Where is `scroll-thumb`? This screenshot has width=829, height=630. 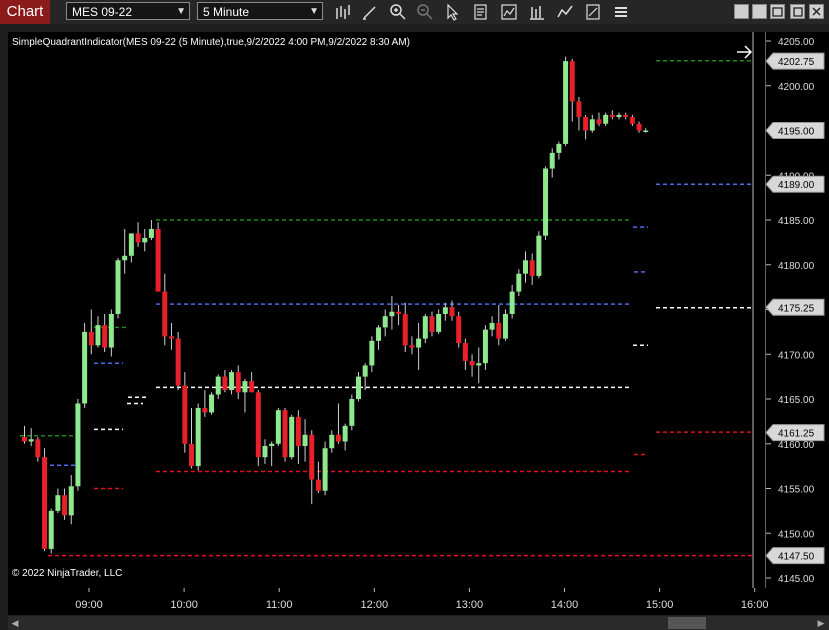
scroll-thumb is located at coordinates (687, 623).